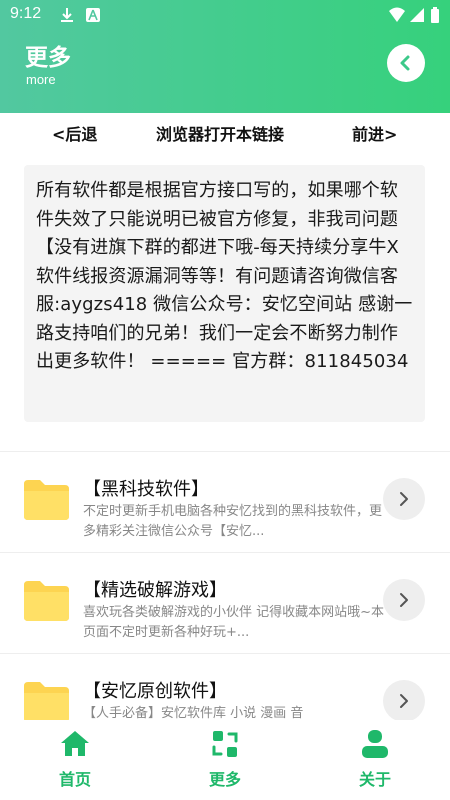  Describe the element at coordinates (417, 15) in the screenshot. I see `signal-icon` at that location.